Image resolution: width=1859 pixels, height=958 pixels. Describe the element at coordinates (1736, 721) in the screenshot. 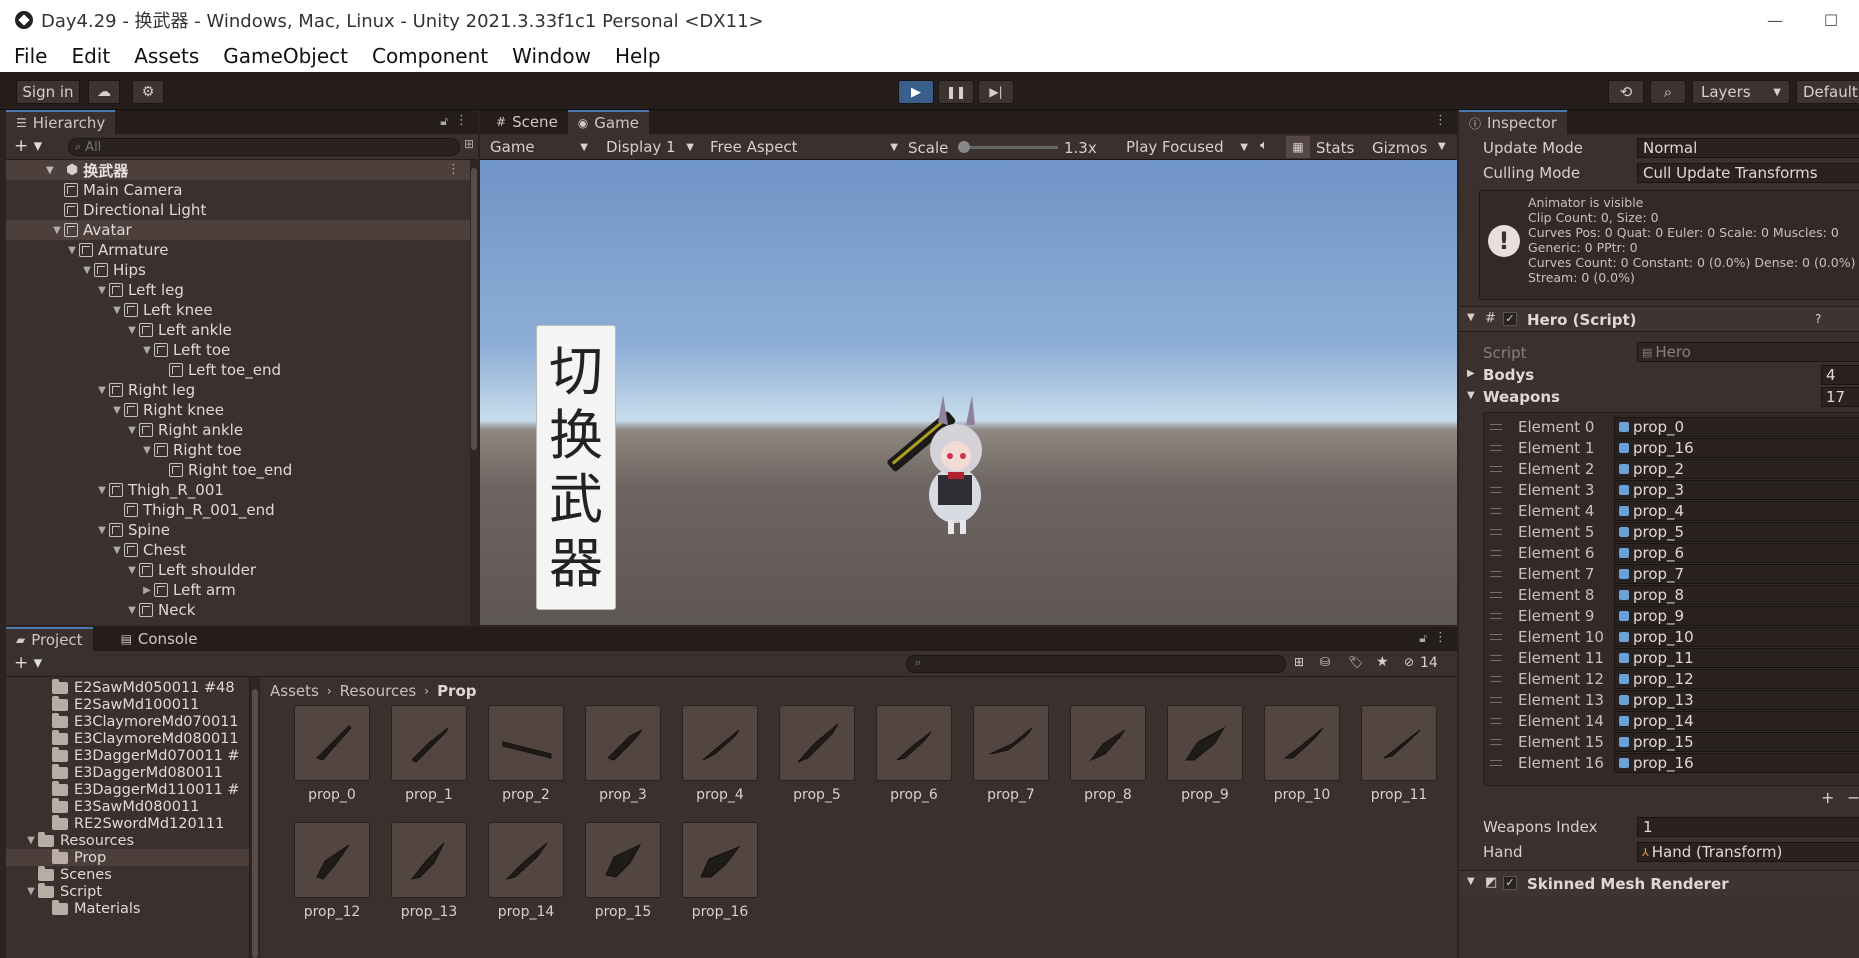

I see `element-object-field: prop_14` at that location.